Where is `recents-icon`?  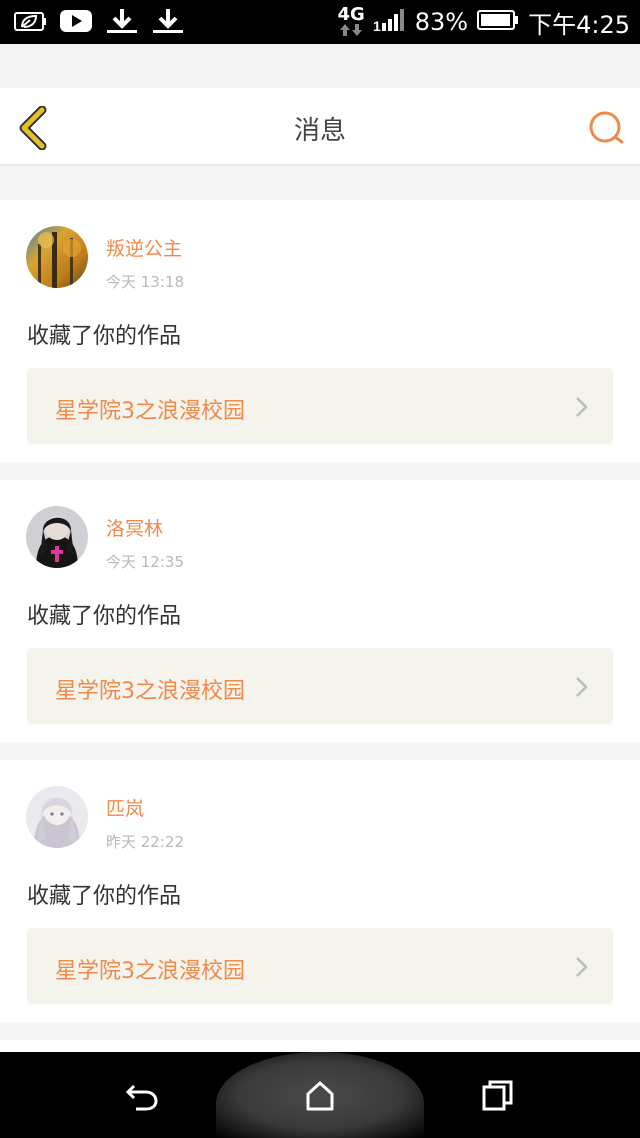 recents-icon is located at coordinates (497, 1095).